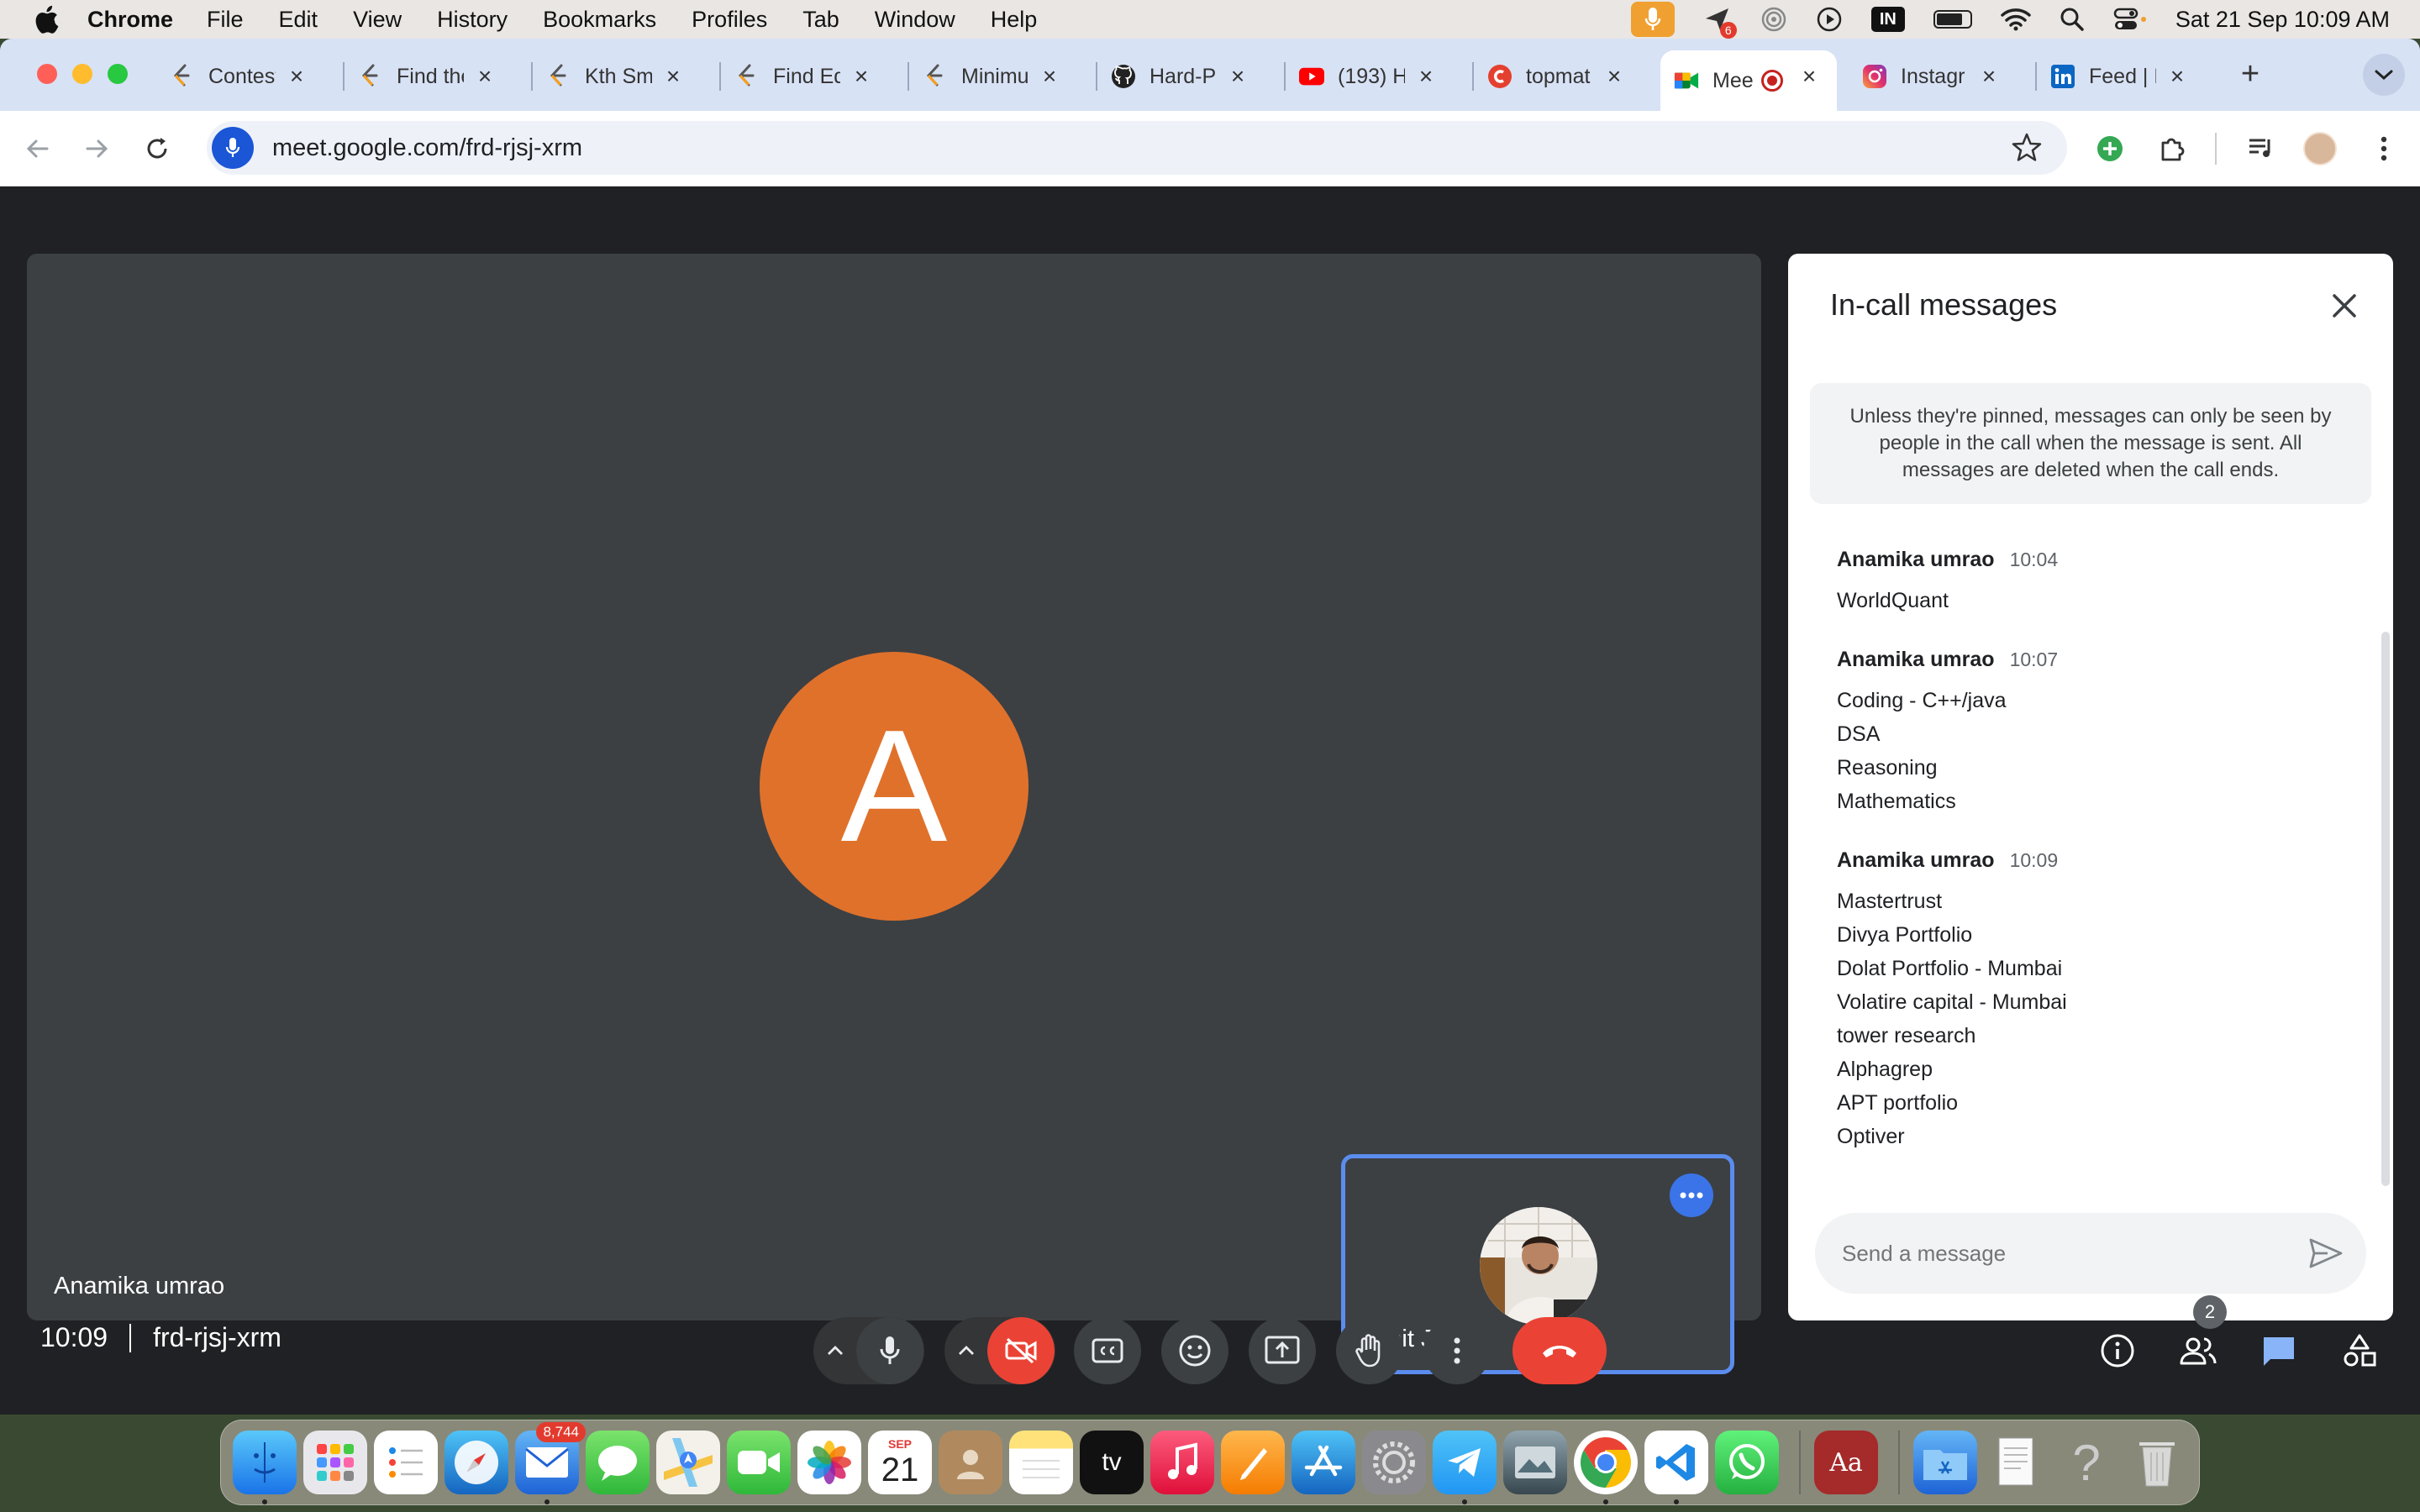 The height and width of the screenshot is (1512, 2420). What do you see at coordinates (377, 20) in the screenshot?
I see `menu-view: View` at bounding box center [377, 20].